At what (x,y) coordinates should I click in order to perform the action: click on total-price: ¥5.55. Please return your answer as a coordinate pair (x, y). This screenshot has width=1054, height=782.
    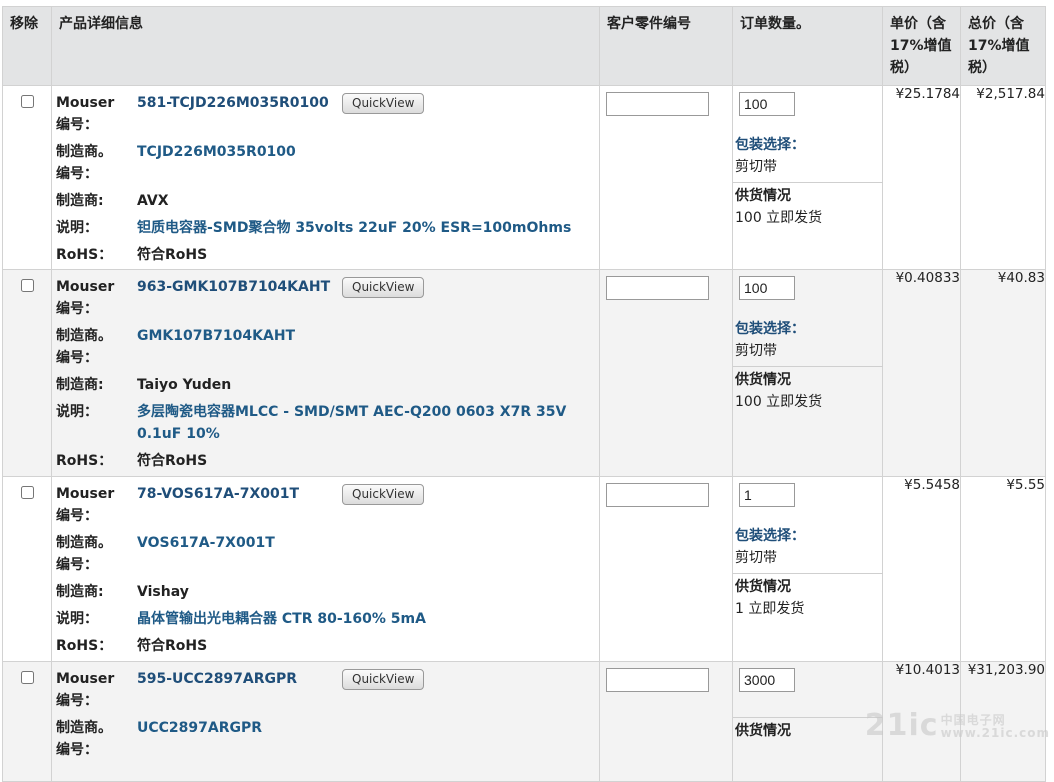
    Looking at the image, I should click on (1003, 569).